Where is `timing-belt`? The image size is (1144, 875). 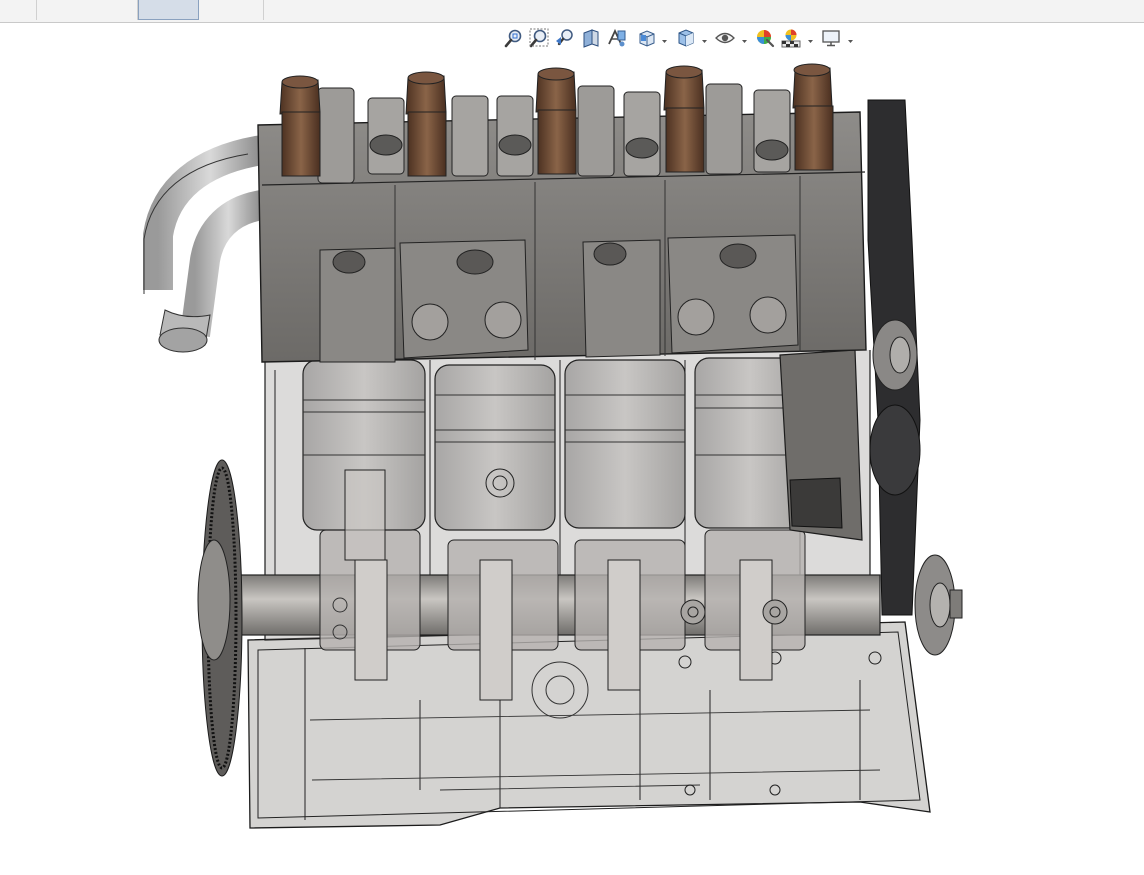
timing-belt is located at coordinates (915, 377).